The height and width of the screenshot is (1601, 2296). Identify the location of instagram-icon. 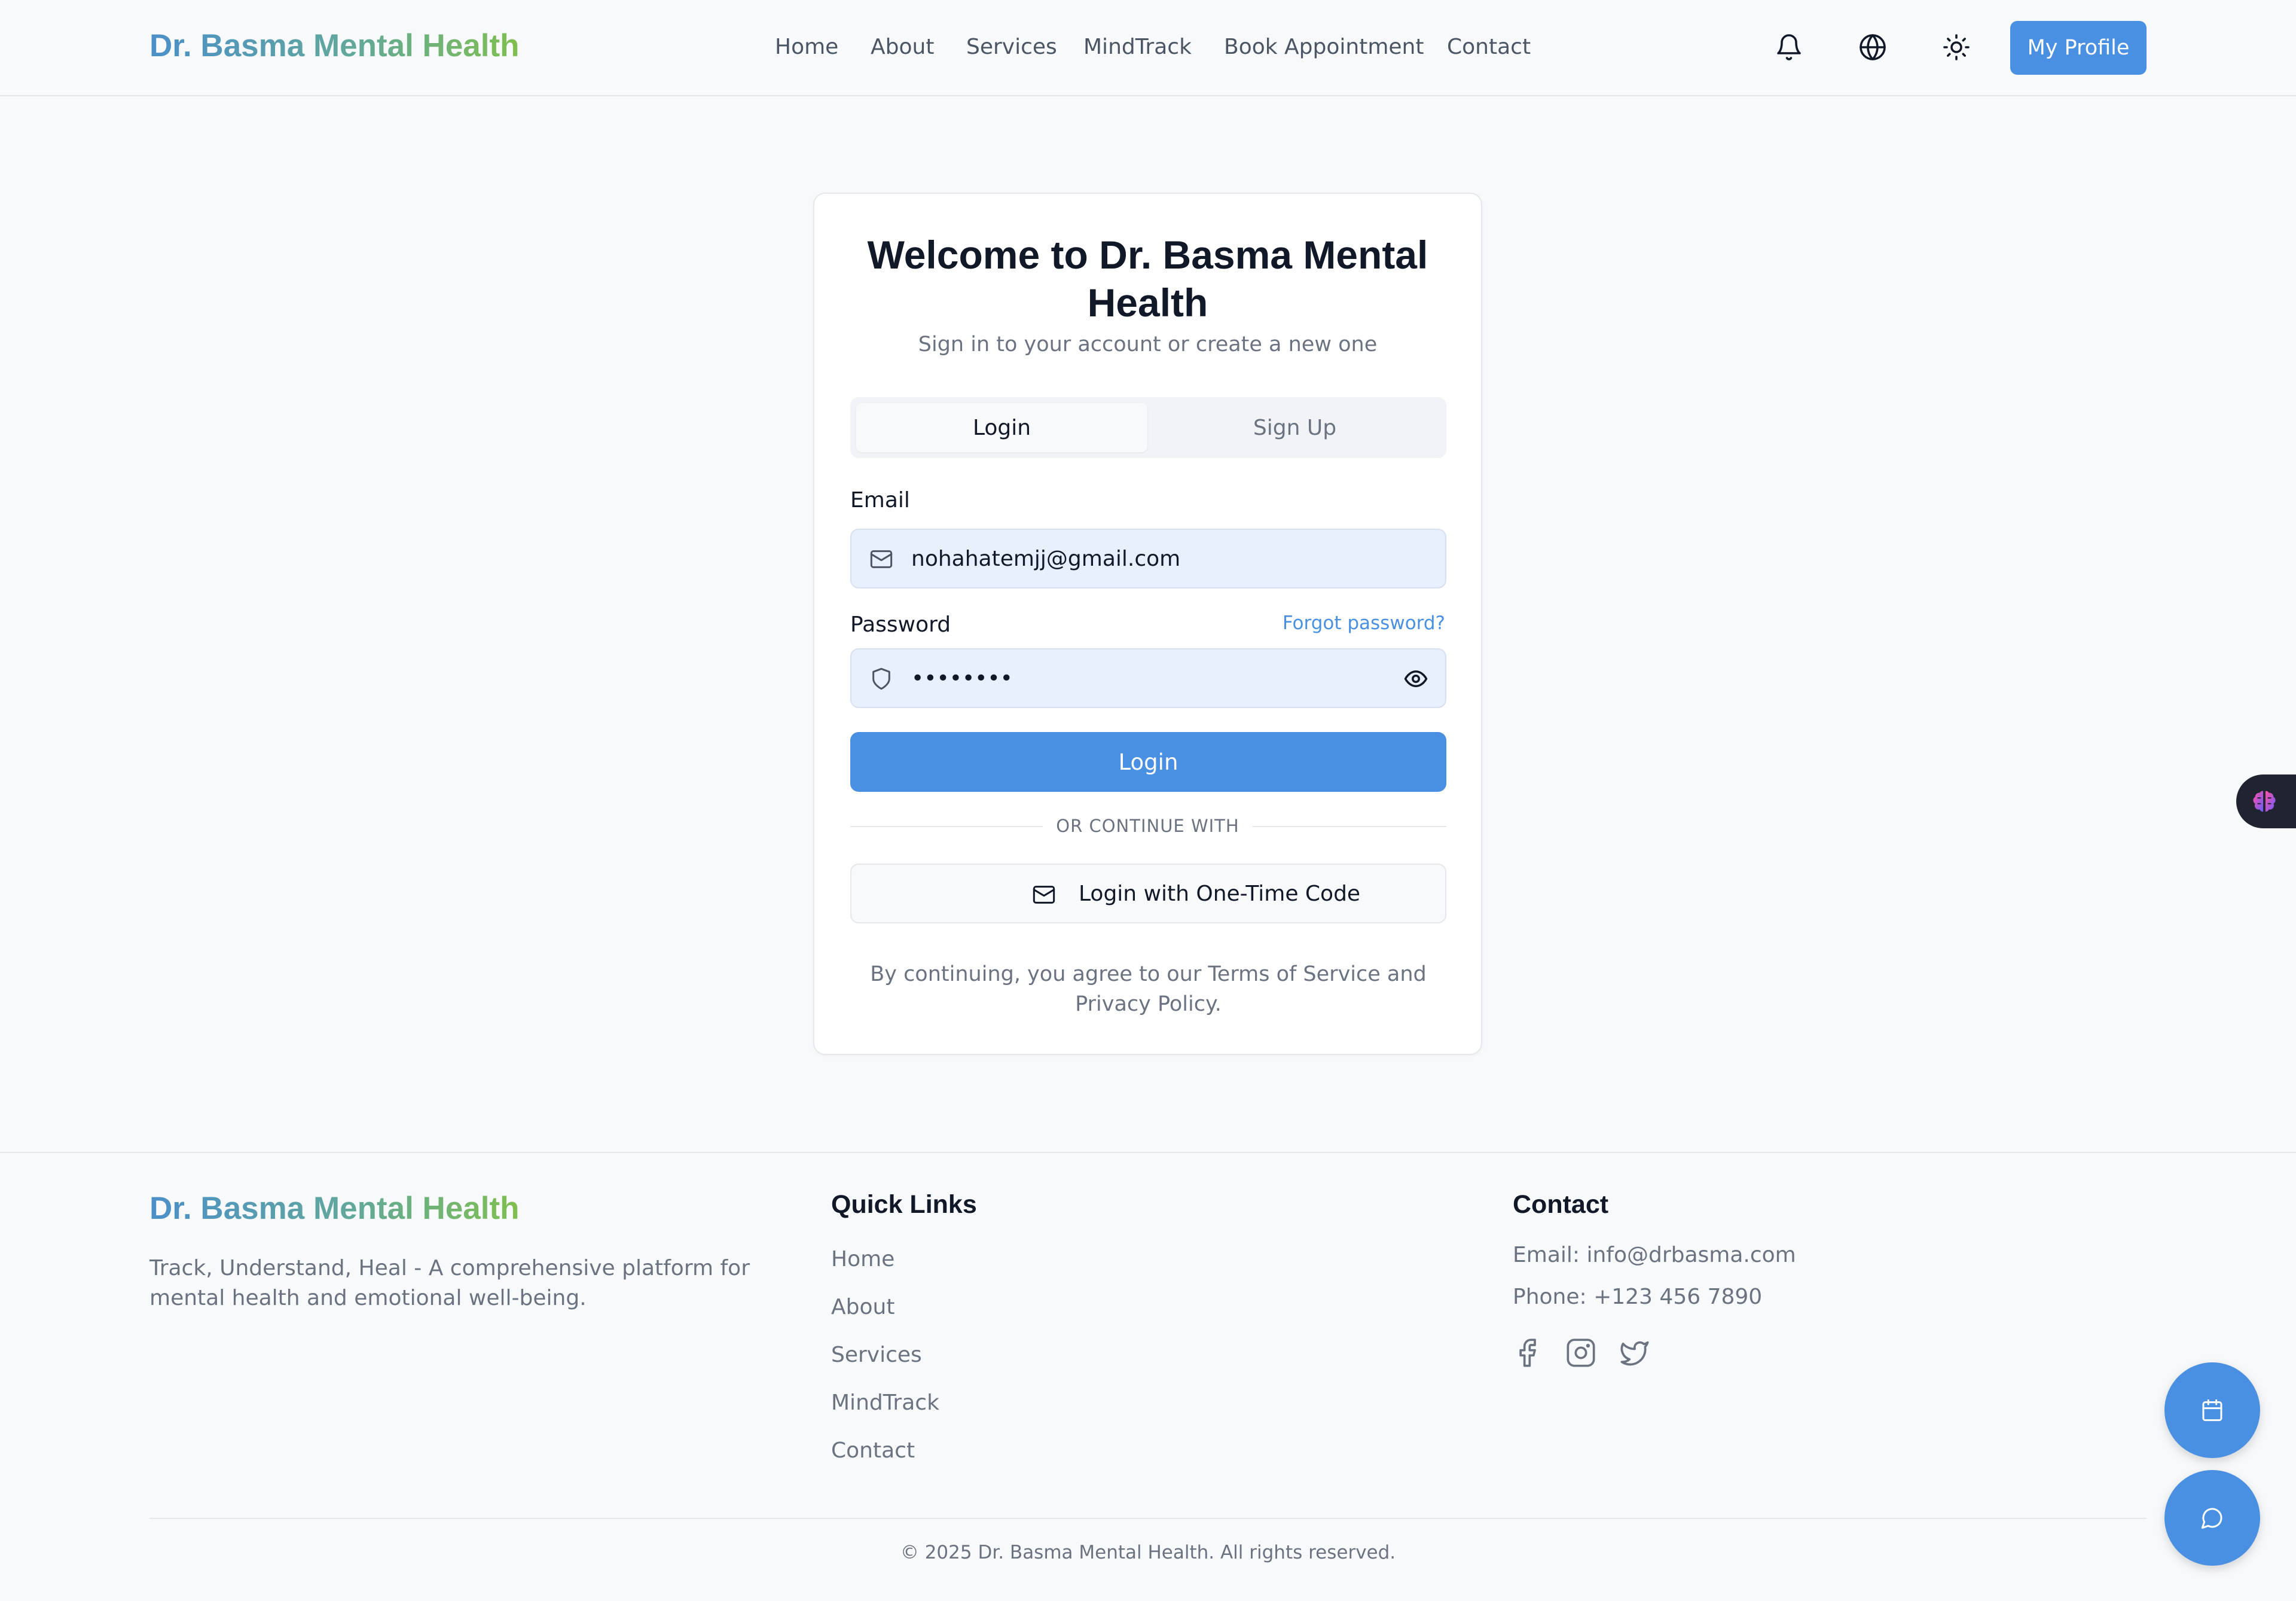
(1580, 1352).